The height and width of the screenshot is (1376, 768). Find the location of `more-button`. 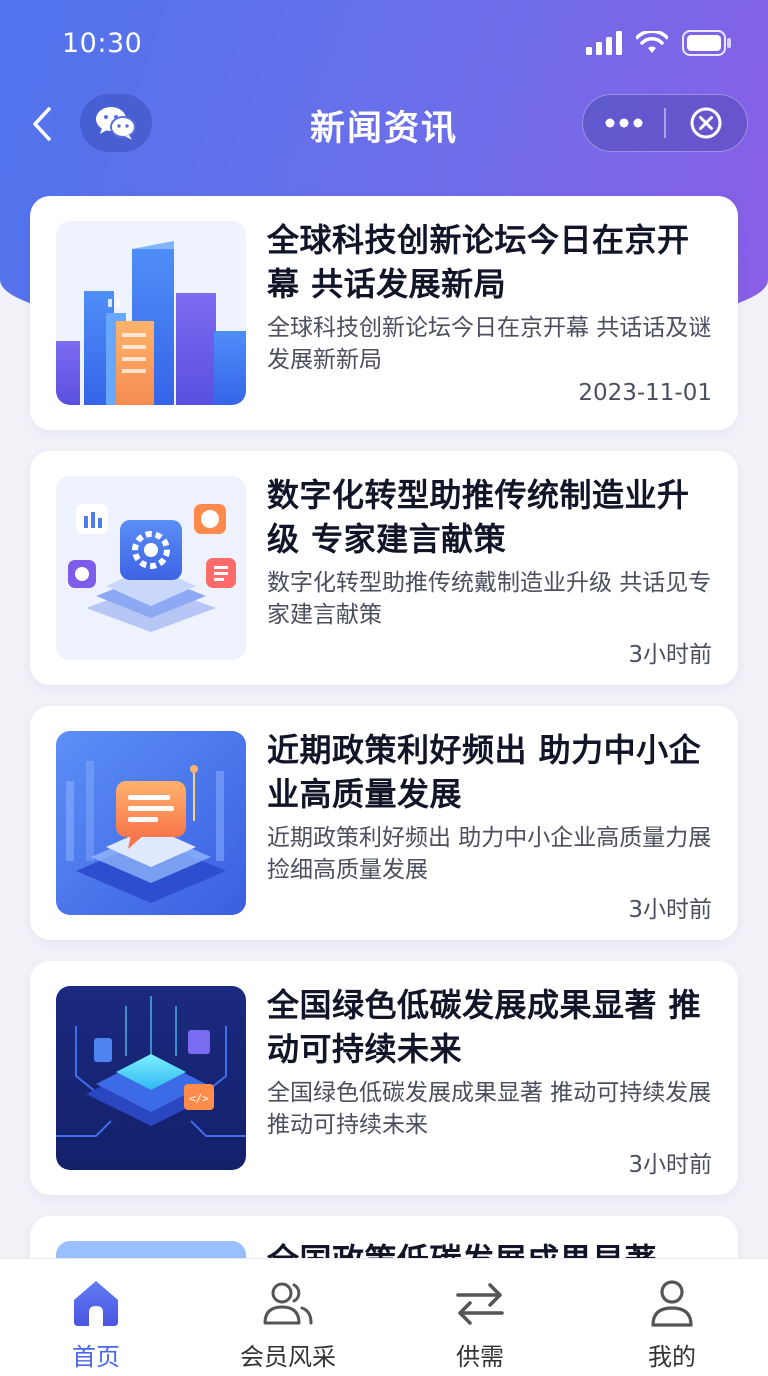

more-button is located at coordinates (623, 123).